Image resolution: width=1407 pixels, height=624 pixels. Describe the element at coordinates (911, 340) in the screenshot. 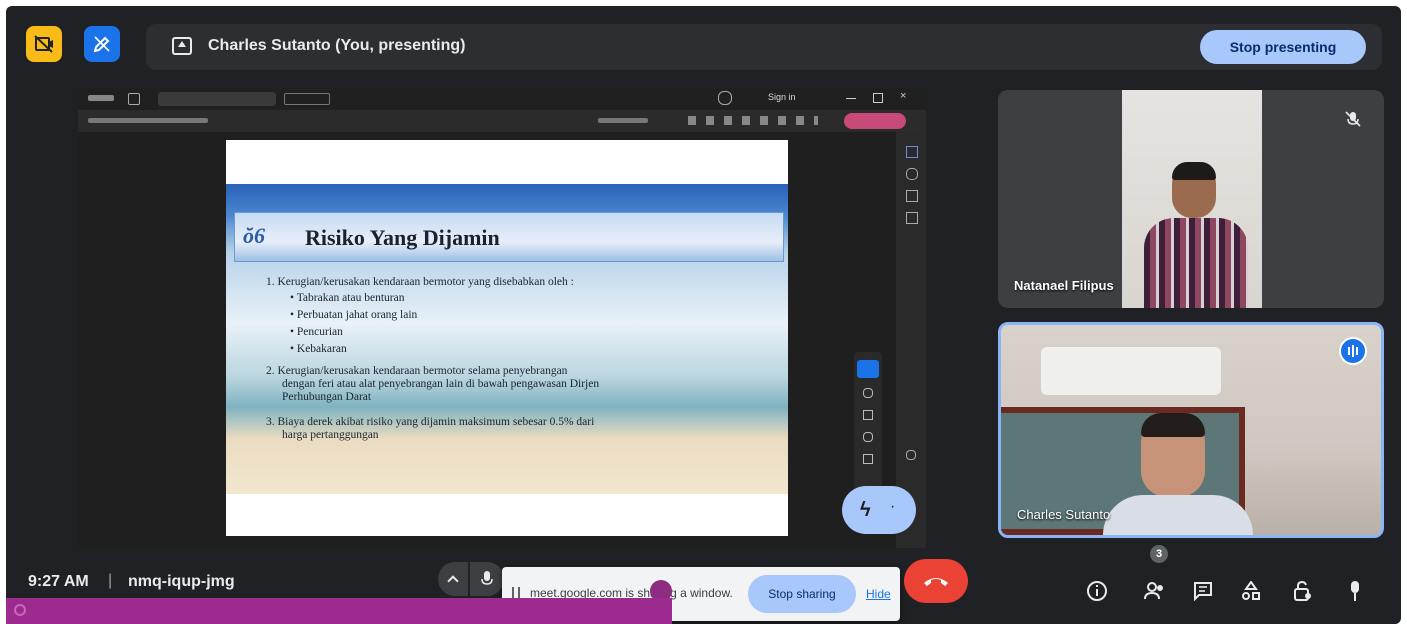

I see `pdf-side-panel` at that location.